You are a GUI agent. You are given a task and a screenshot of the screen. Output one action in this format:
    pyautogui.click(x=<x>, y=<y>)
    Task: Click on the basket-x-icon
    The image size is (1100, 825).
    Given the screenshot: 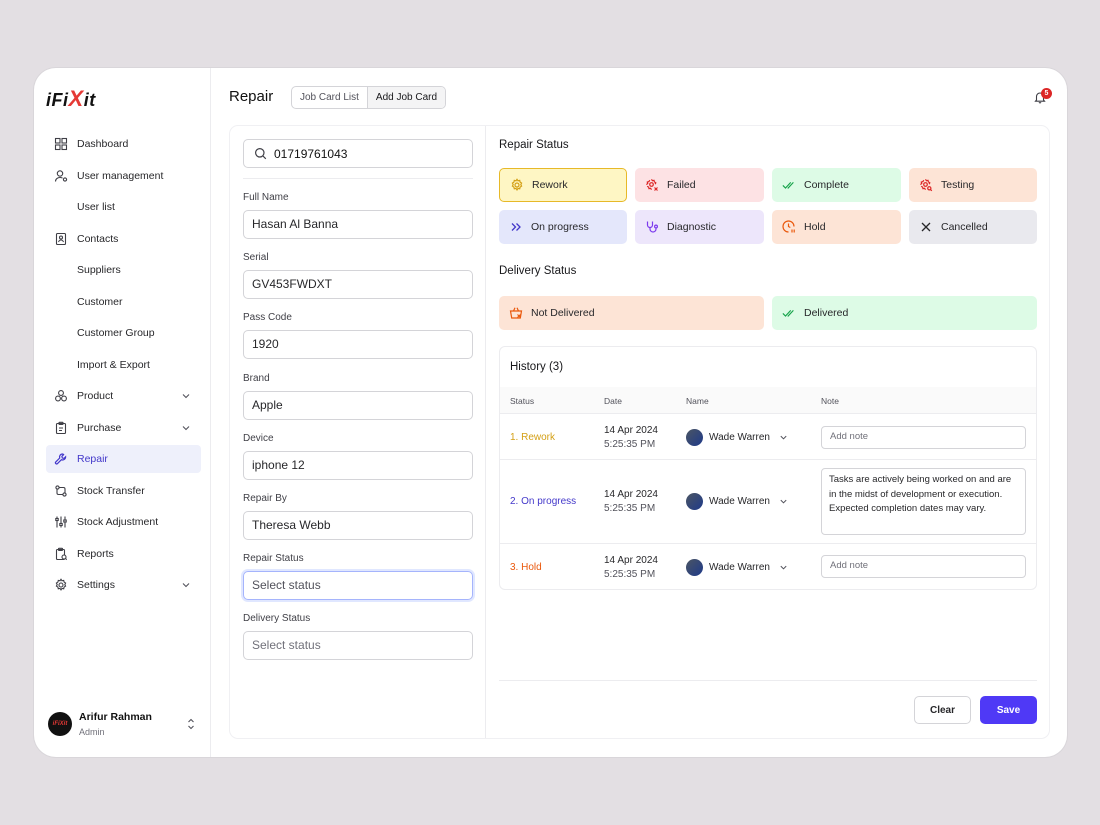 What is the action you would take?
    pyautogui.click(x=516, y=313)
    